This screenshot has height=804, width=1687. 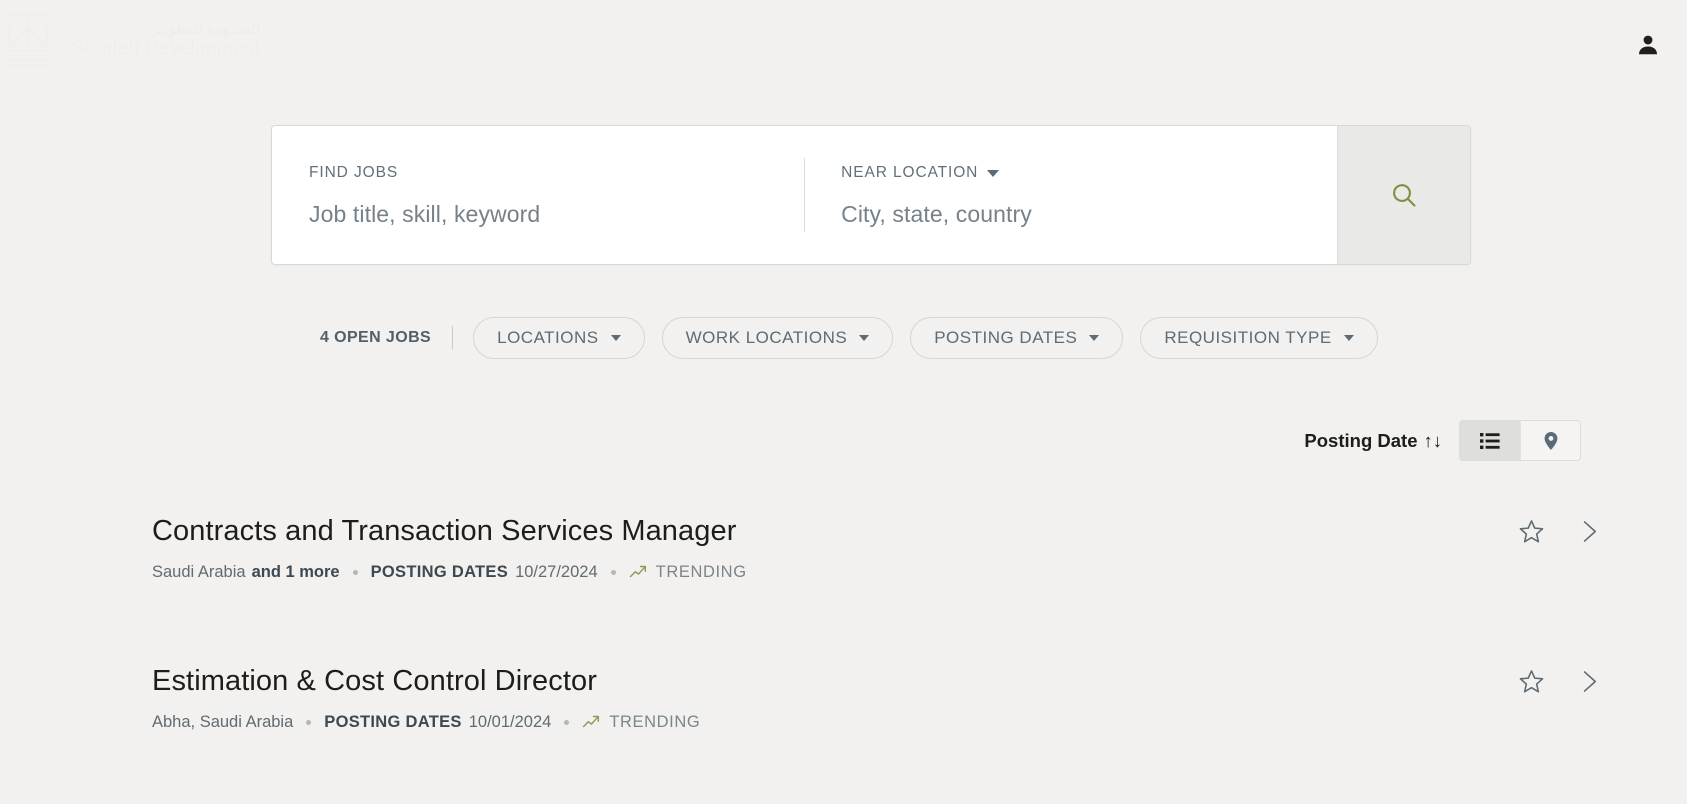 I want to click on job-location-more: and 1 more, so click(x=295, y=571).